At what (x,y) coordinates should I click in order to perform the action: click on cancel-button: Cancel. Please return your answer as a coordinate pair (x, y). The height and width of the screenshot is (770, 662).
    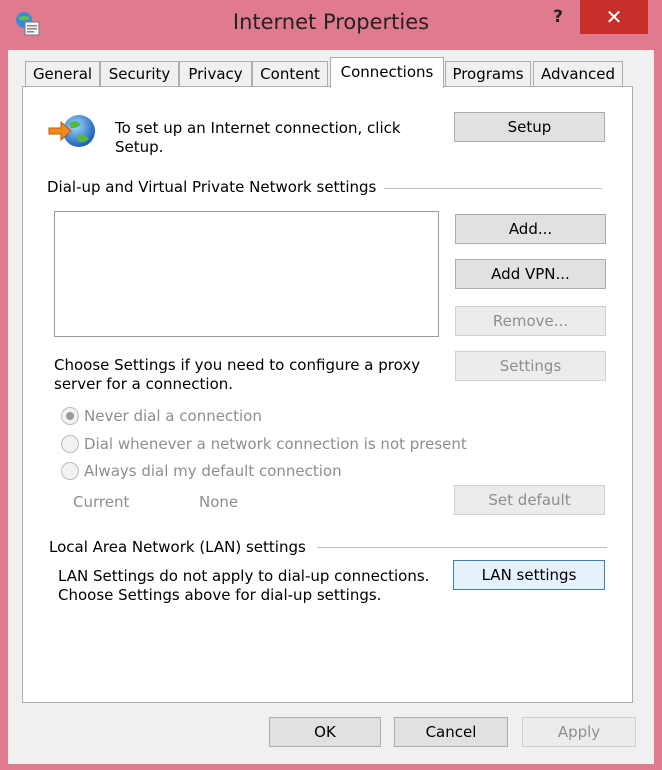
    Looking at the image, I should click on (451, 732).